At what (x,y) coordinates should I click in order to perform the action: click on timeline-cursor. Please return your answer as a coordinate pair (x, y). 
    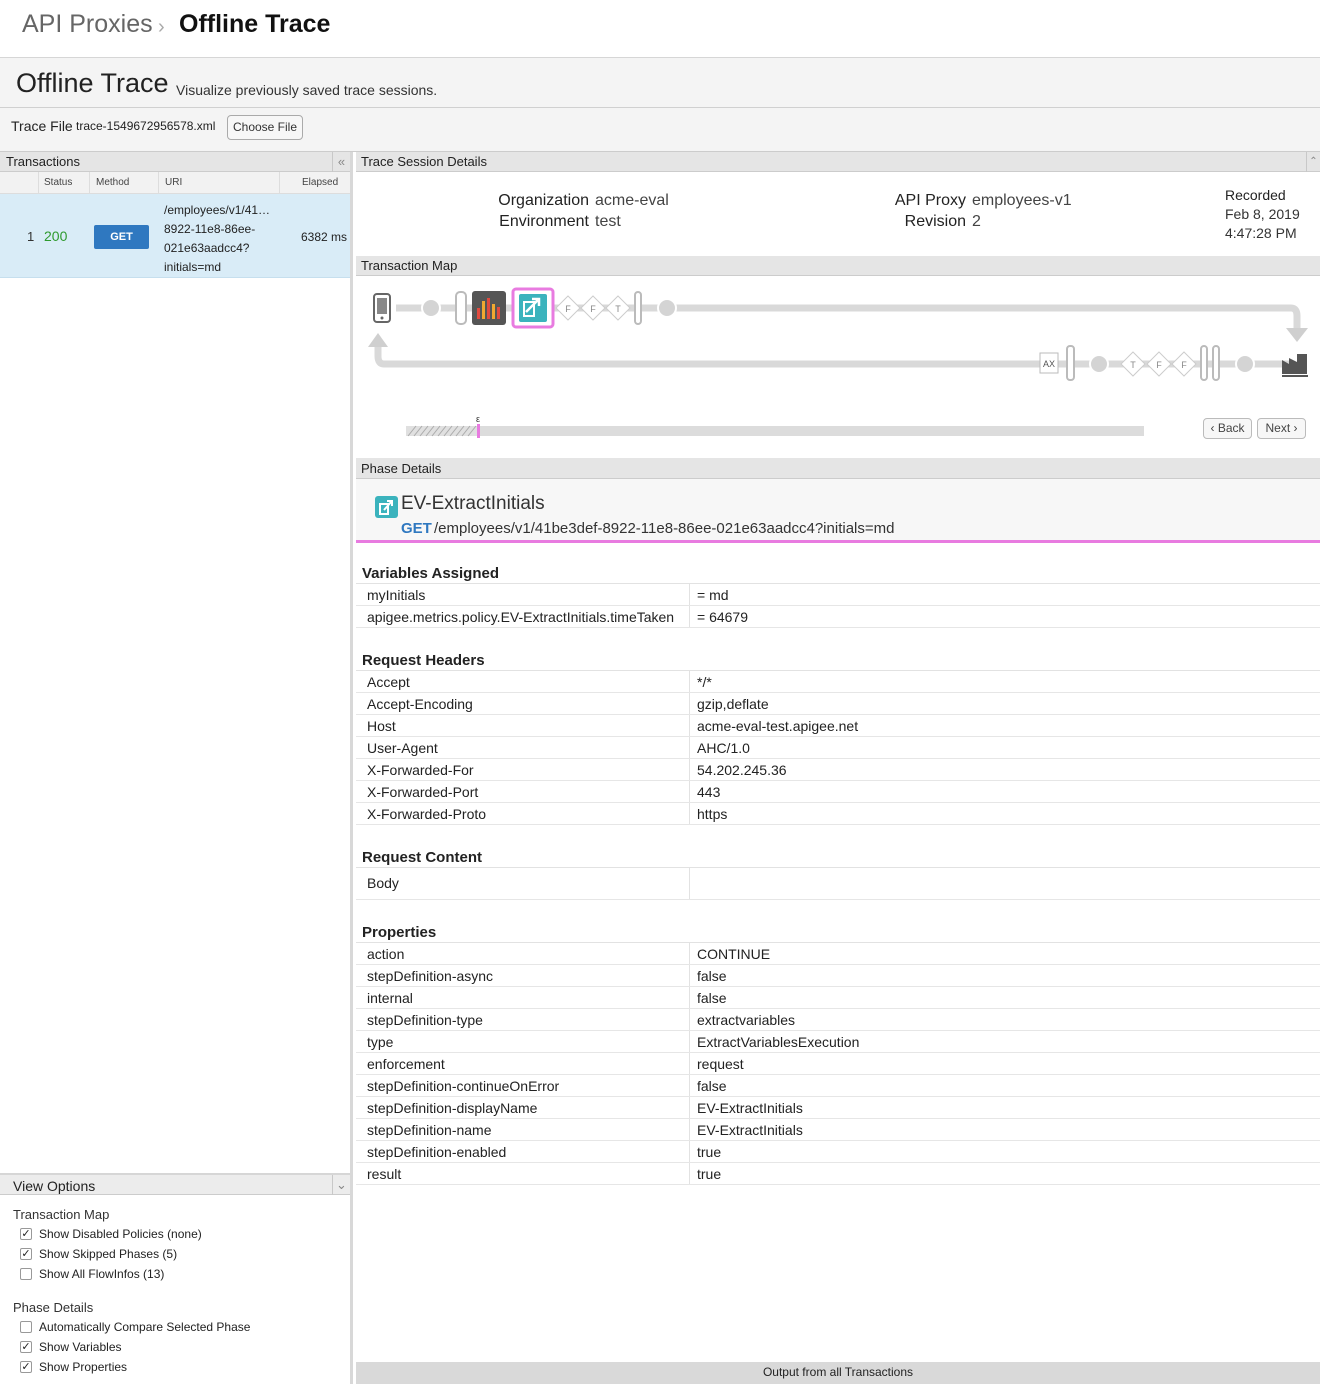
    Looking at the image, I should click on (478, 431).